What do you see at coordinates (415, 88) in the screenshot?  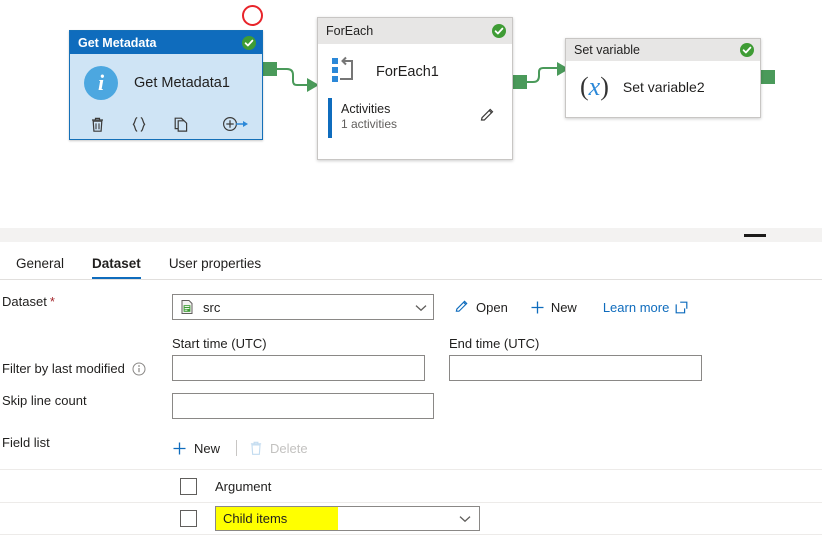 I see `activity-node-foreach: ForEach ForEach1 Activities 1 activities` at bounding box center [415, 88].